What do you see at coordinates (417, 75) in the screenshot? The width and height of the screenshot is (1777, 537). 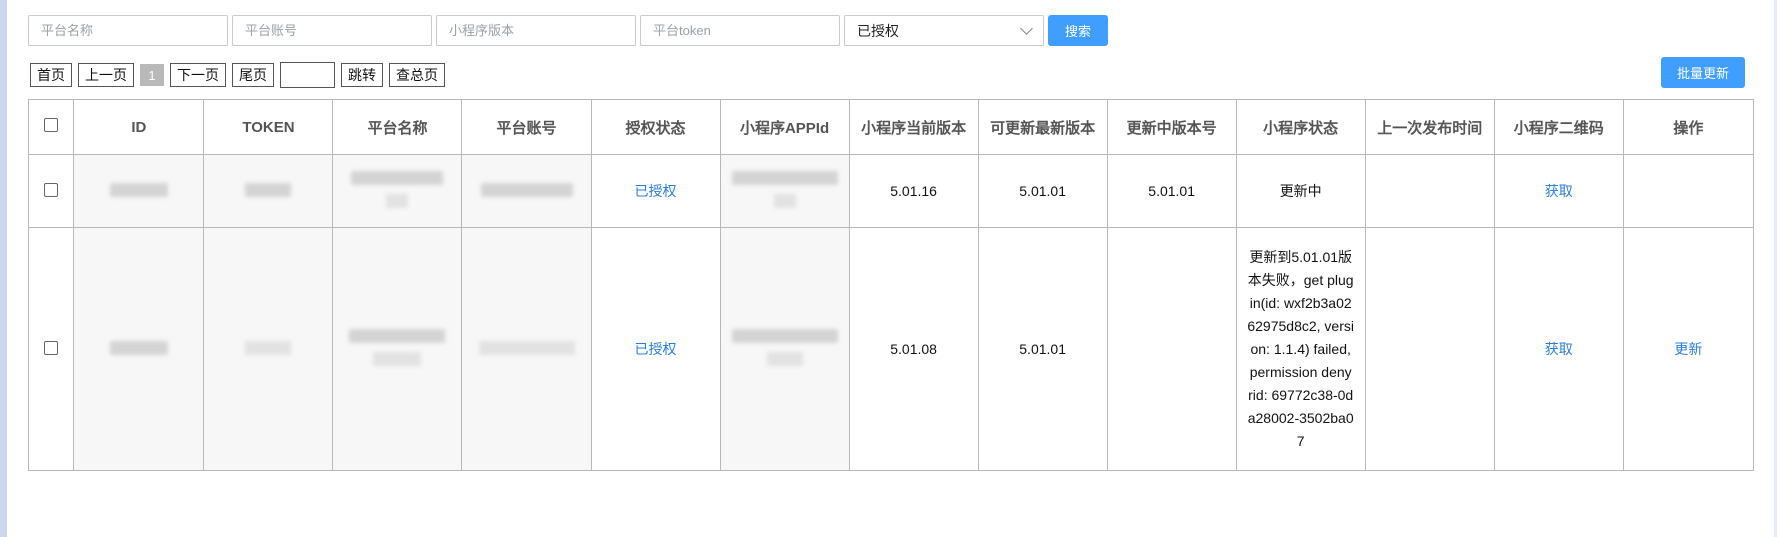 I see `total-pages-button: 查总页` at bounding box center [417, 75].